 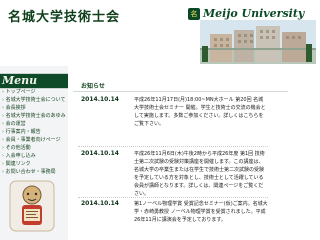 I want to click on menu-banner: Menu, so click(x=34, y=81).